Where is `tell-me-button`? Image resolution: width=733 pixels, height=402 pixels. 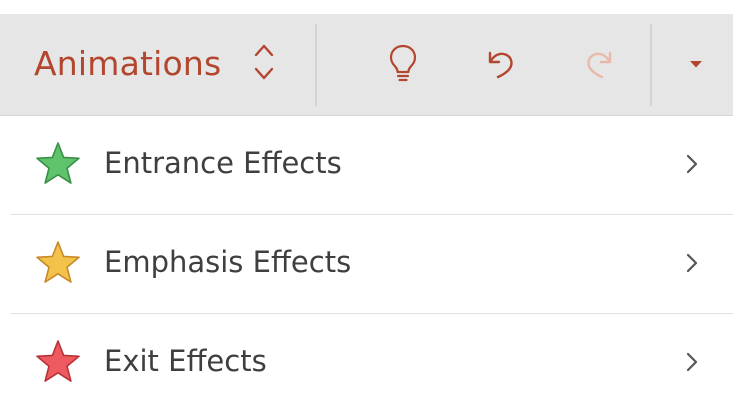 tell-me-button is located at coordinates (403, 63).